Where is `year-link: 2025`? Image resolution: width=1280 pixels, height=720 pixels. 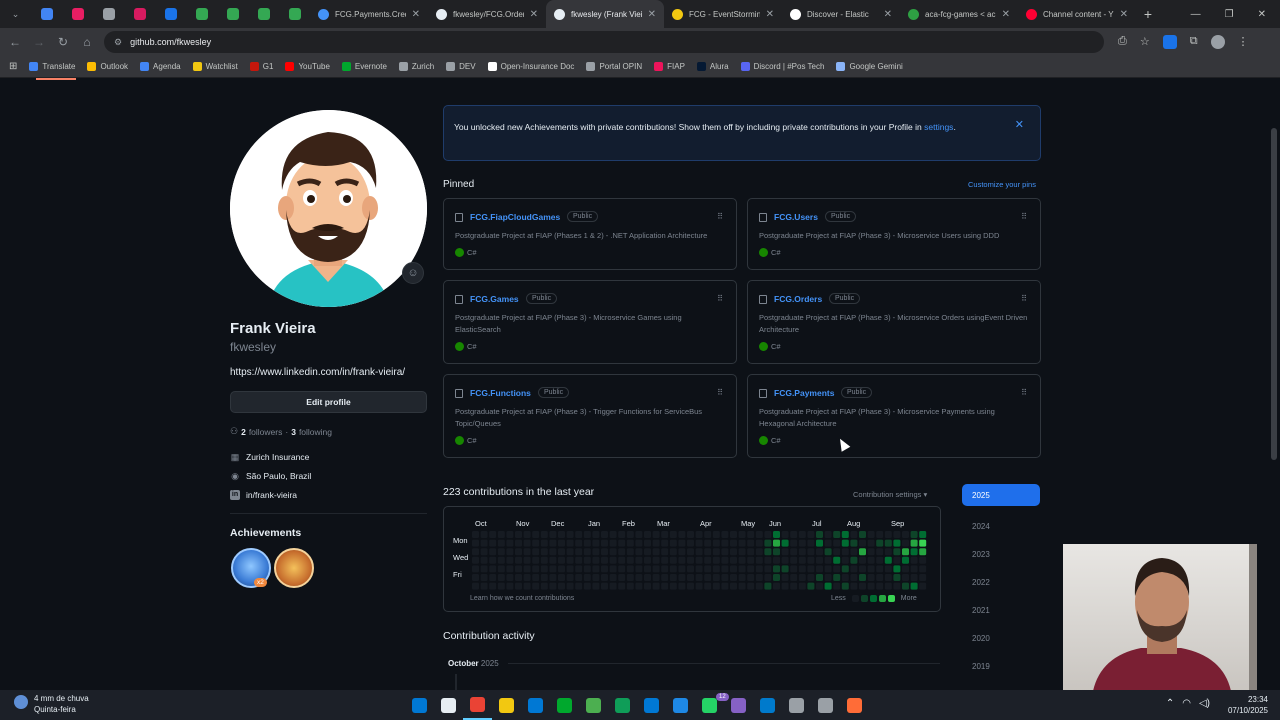 year-link: 2025 is located at coordinates (1001, 495).